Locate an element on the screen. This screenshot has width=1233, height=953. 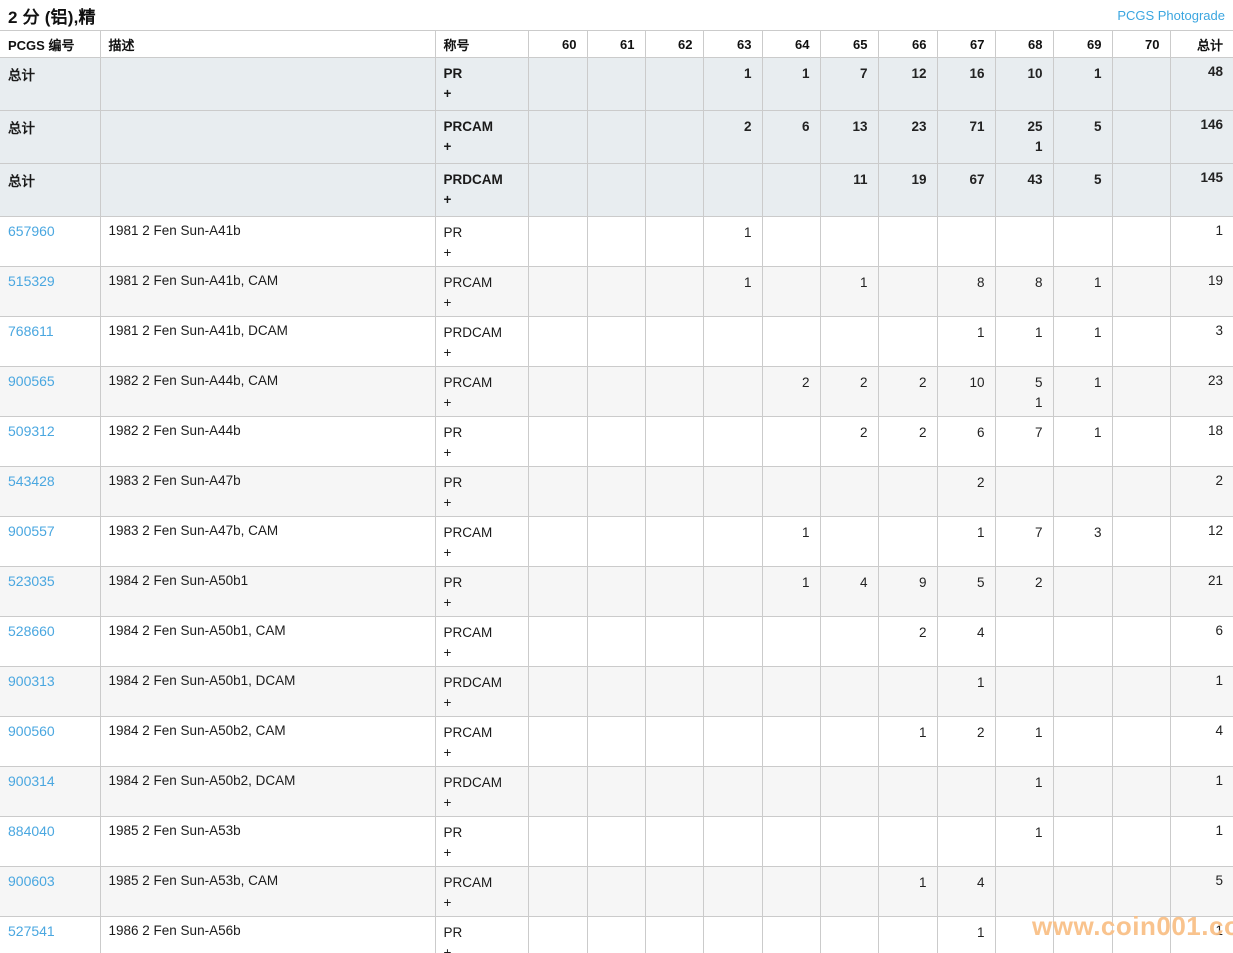
grade-68-cell: 43 is located at coordinates (1024, 190).